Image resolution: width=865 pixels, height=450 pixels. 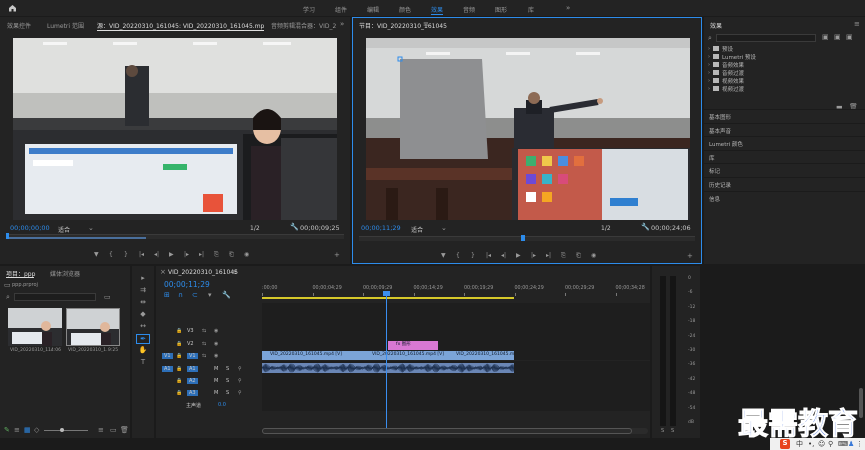 What do you see at coordinates (303, 25) in the screenshot?
I see `tab-audio-clip-mixer: 音频剪辑混合器：VID_2C` at bounding box center [303, 25].